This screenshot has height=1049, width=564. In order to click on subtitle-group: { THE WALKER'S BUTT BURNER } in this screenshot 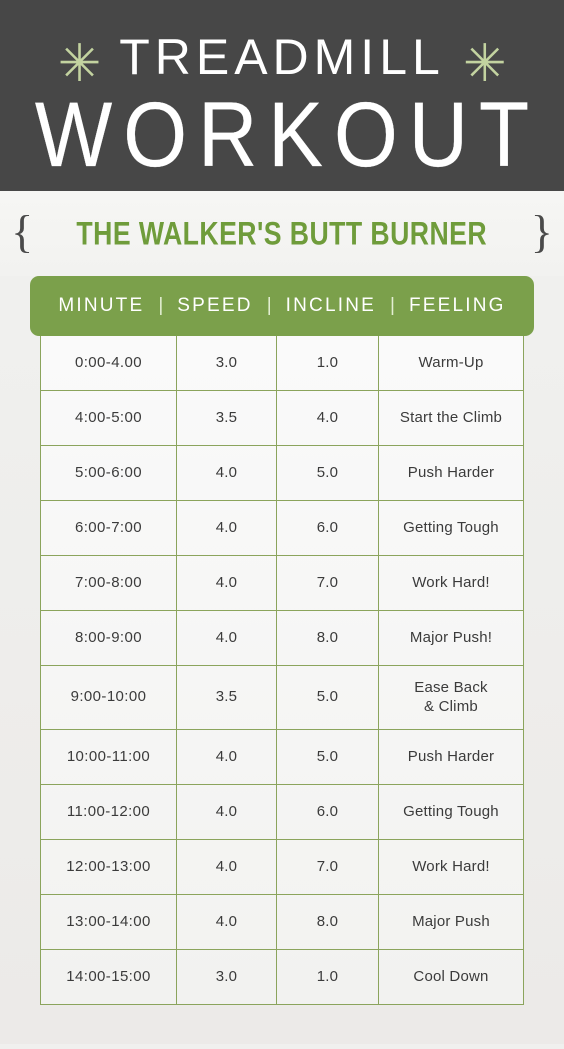, I will do `click(282, 231)`.